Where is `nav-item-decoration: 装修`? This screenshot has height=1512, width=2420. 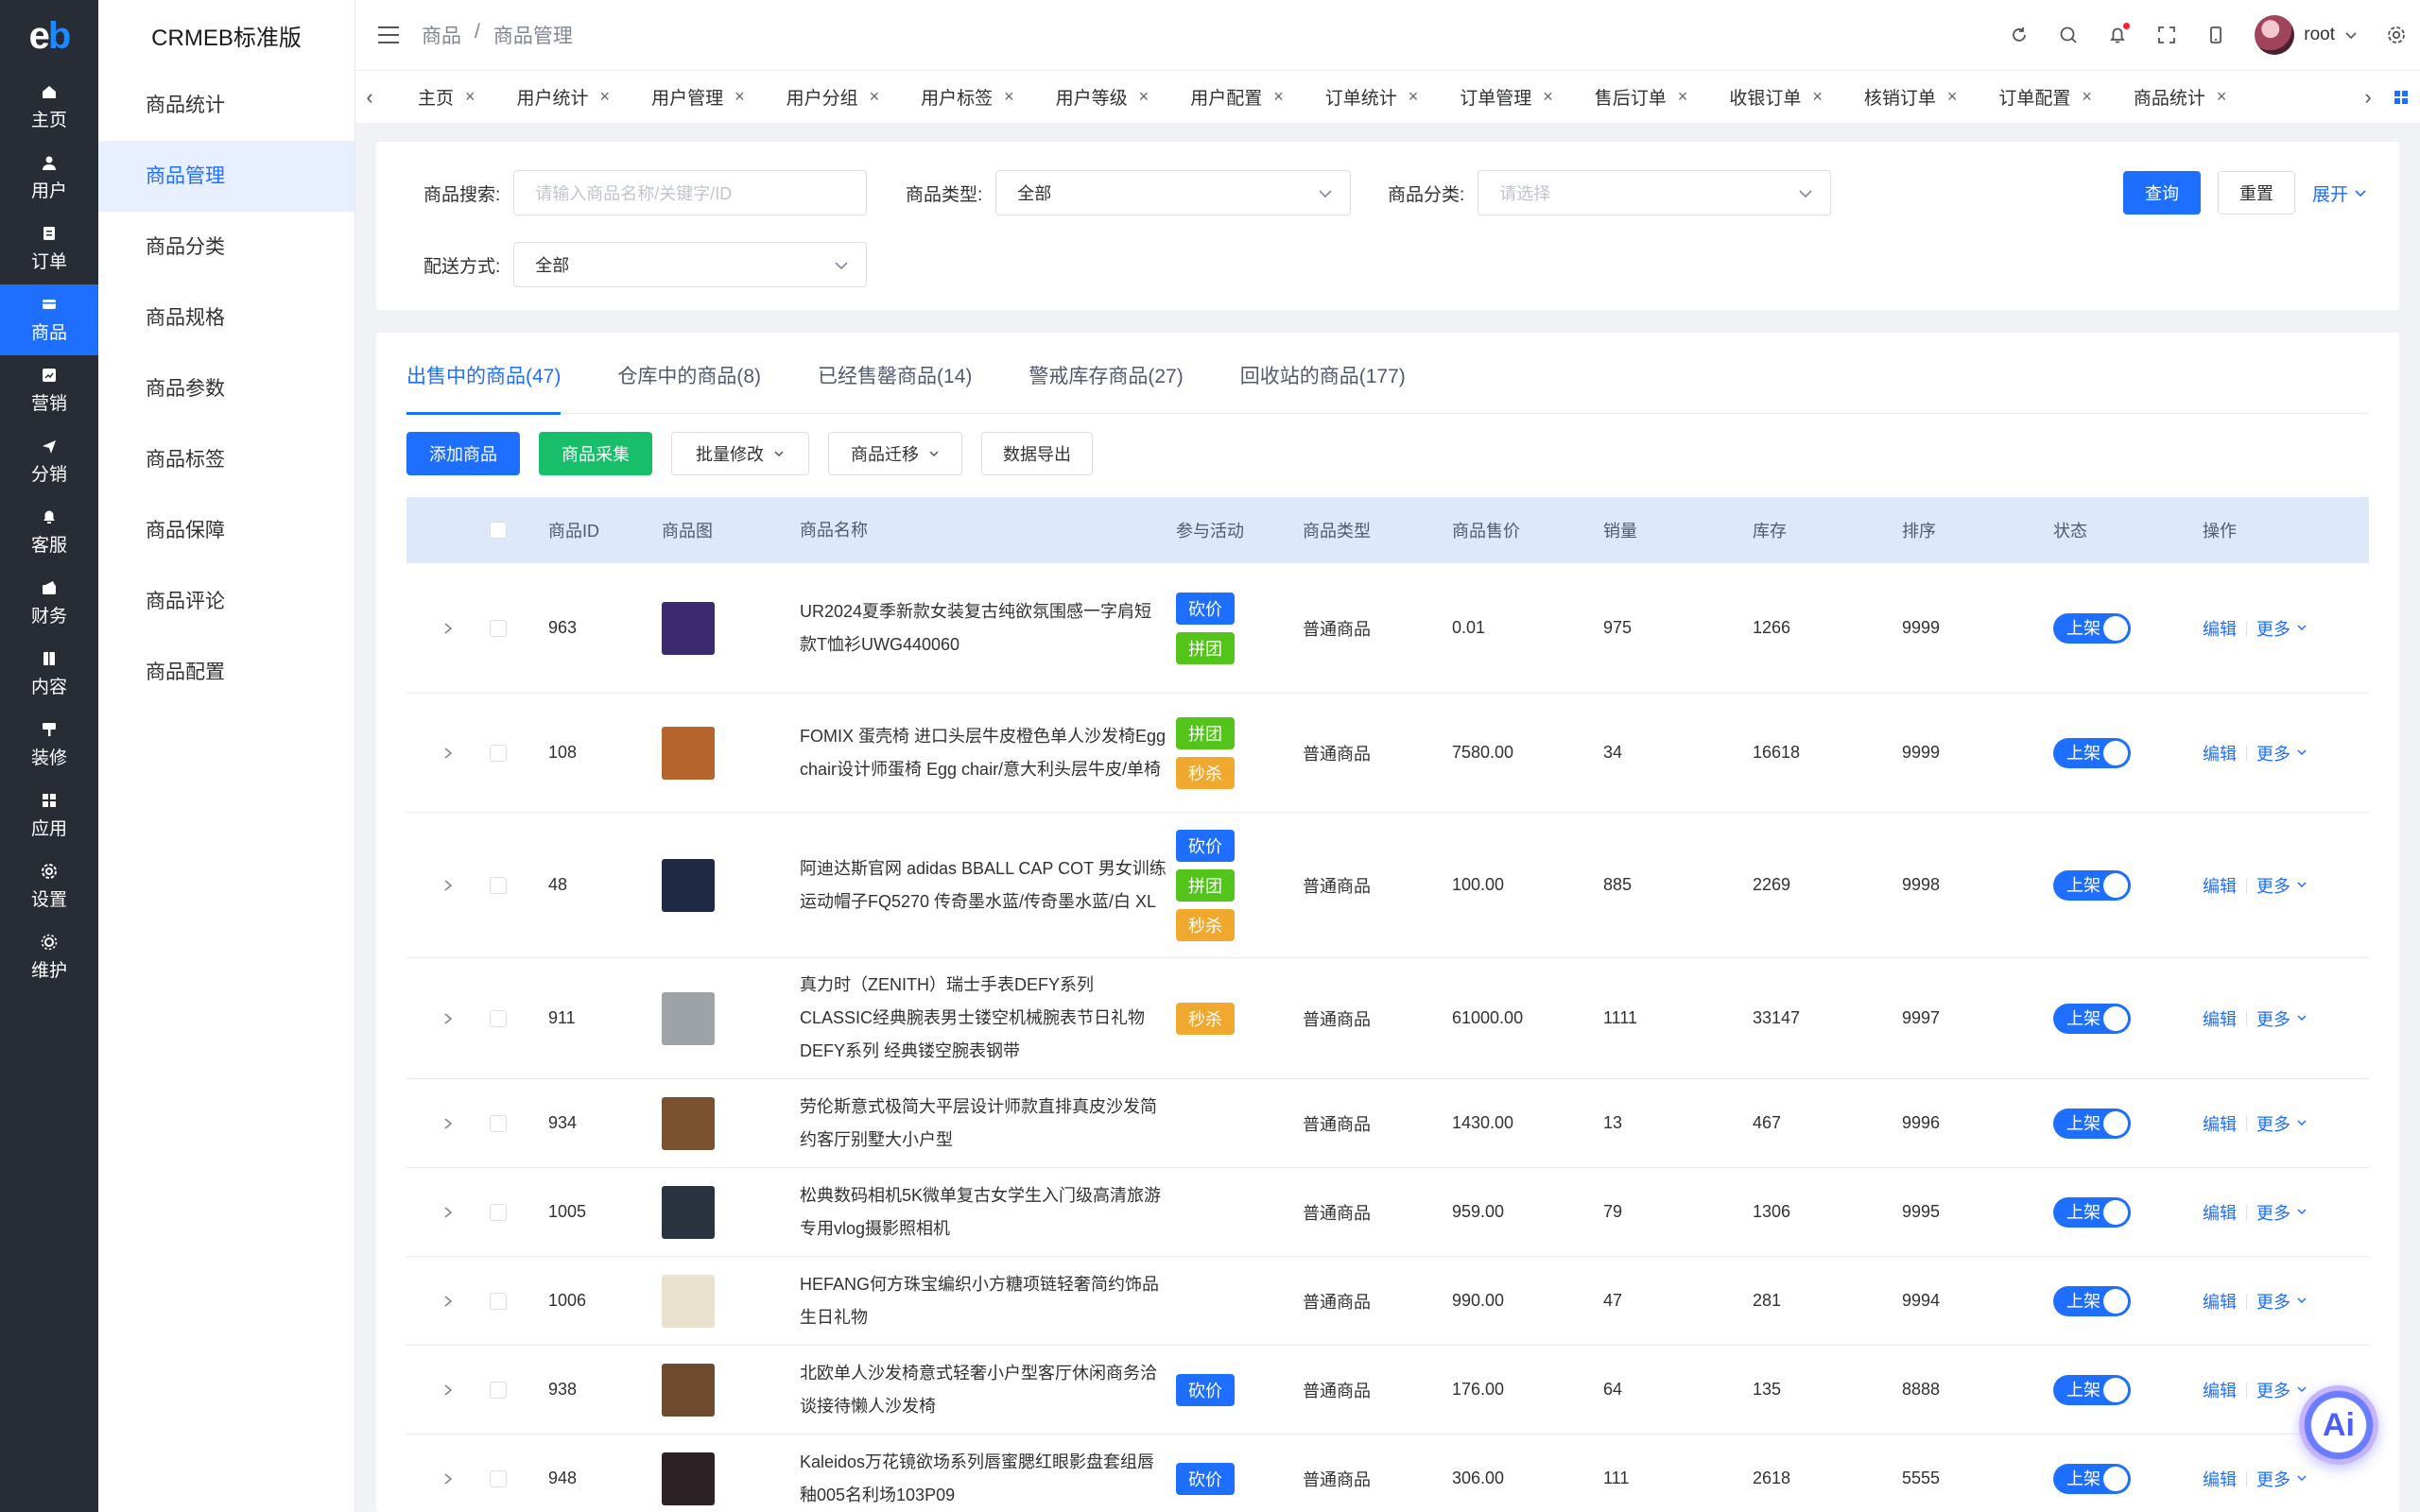 nav-item-decoration: 装修 is located at coordinates (49, 745).